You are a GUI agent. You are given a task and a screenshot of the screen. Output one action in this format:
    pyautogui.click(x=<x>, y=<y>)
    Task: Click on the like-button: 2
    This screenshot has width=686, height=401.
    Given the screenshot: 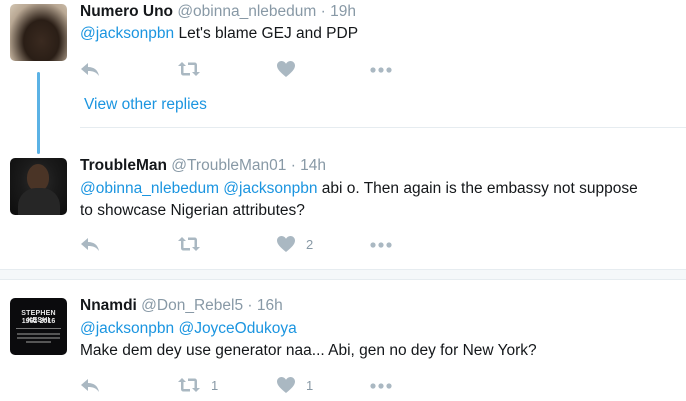 What is the action you would take?
    pyautogui.click(x=294, y=244)
    